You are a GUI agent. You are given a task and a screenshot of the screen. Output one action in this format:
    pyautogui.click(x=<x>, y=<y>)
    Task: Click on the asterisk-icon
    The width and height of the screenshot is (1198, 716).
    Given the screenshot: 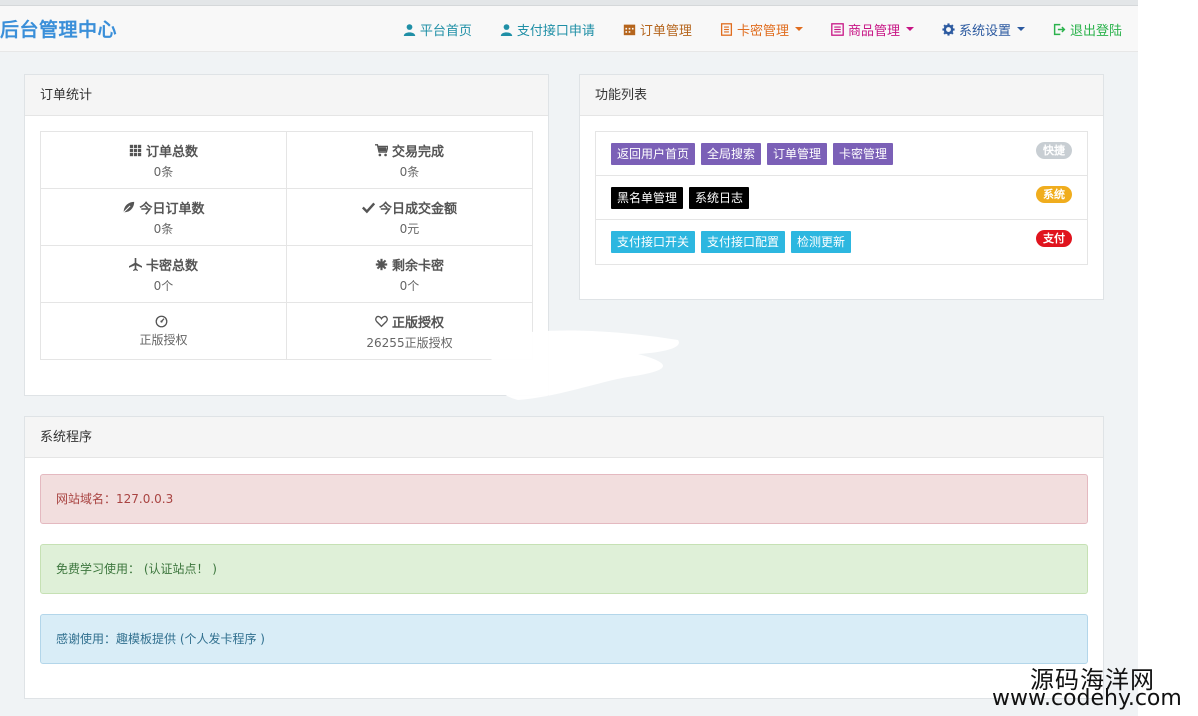 What is the action you would take?
    pyautogui.click(x=381, y=264)
    